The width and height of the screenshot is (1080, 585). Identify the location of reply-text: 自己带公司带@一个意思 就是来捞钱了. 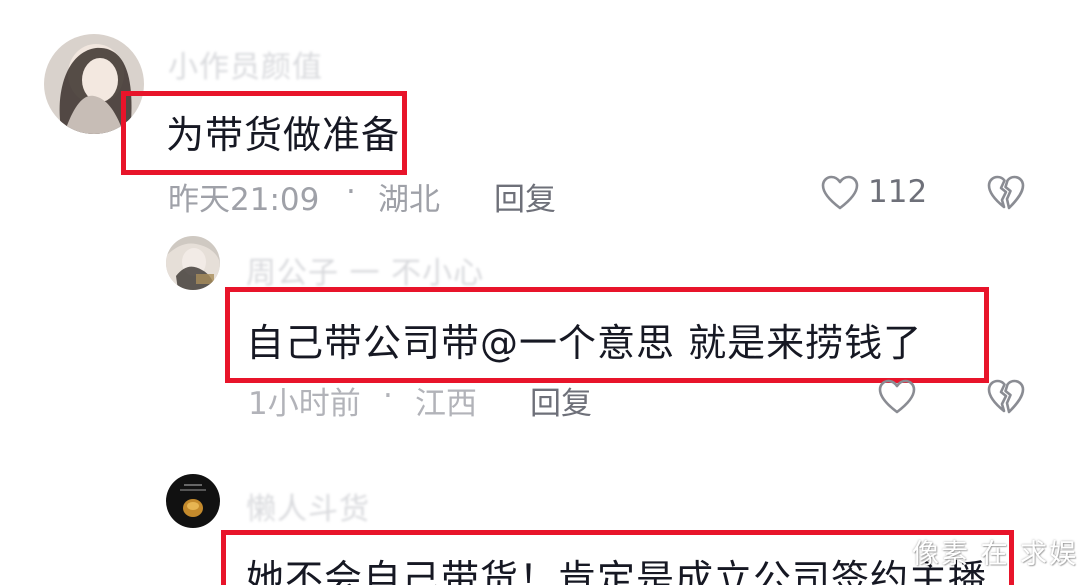
(584, 343).